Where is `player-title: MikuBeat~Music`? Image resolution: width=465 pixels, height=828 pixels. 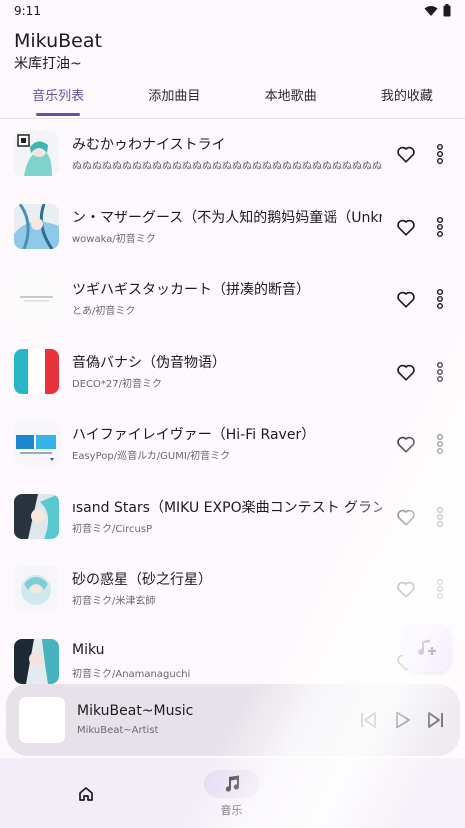 player-title: MikuBeat~Music is located at coordinates (135, 711).